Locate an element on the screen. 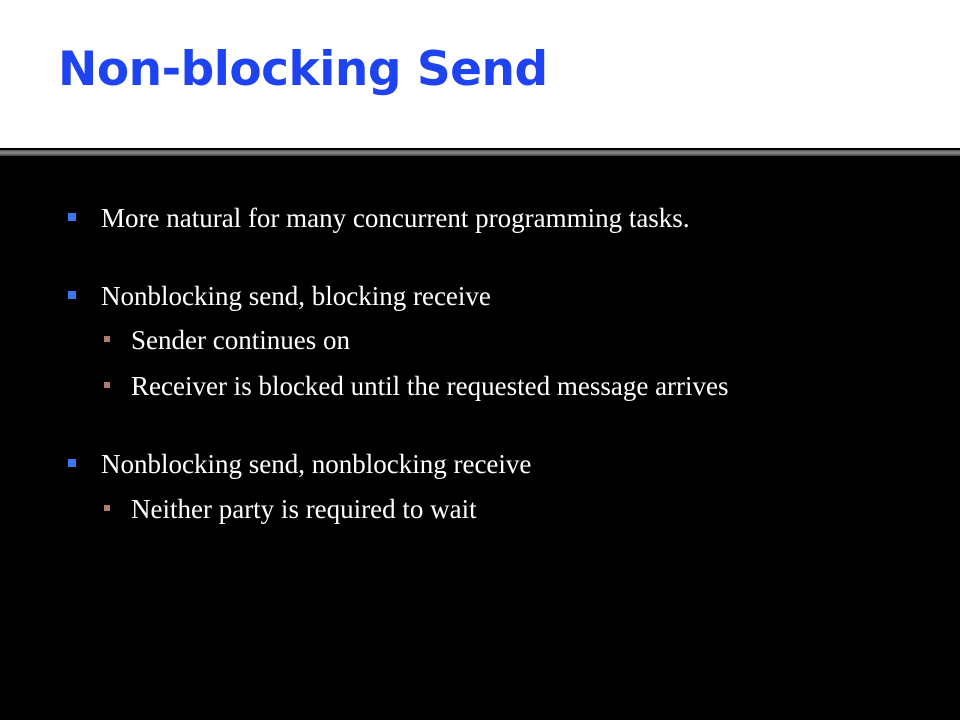 The width and height of the screenshot is (960, 720). sub-bullet-text: Neither party is required to wait is located at coordinates (304, 509).